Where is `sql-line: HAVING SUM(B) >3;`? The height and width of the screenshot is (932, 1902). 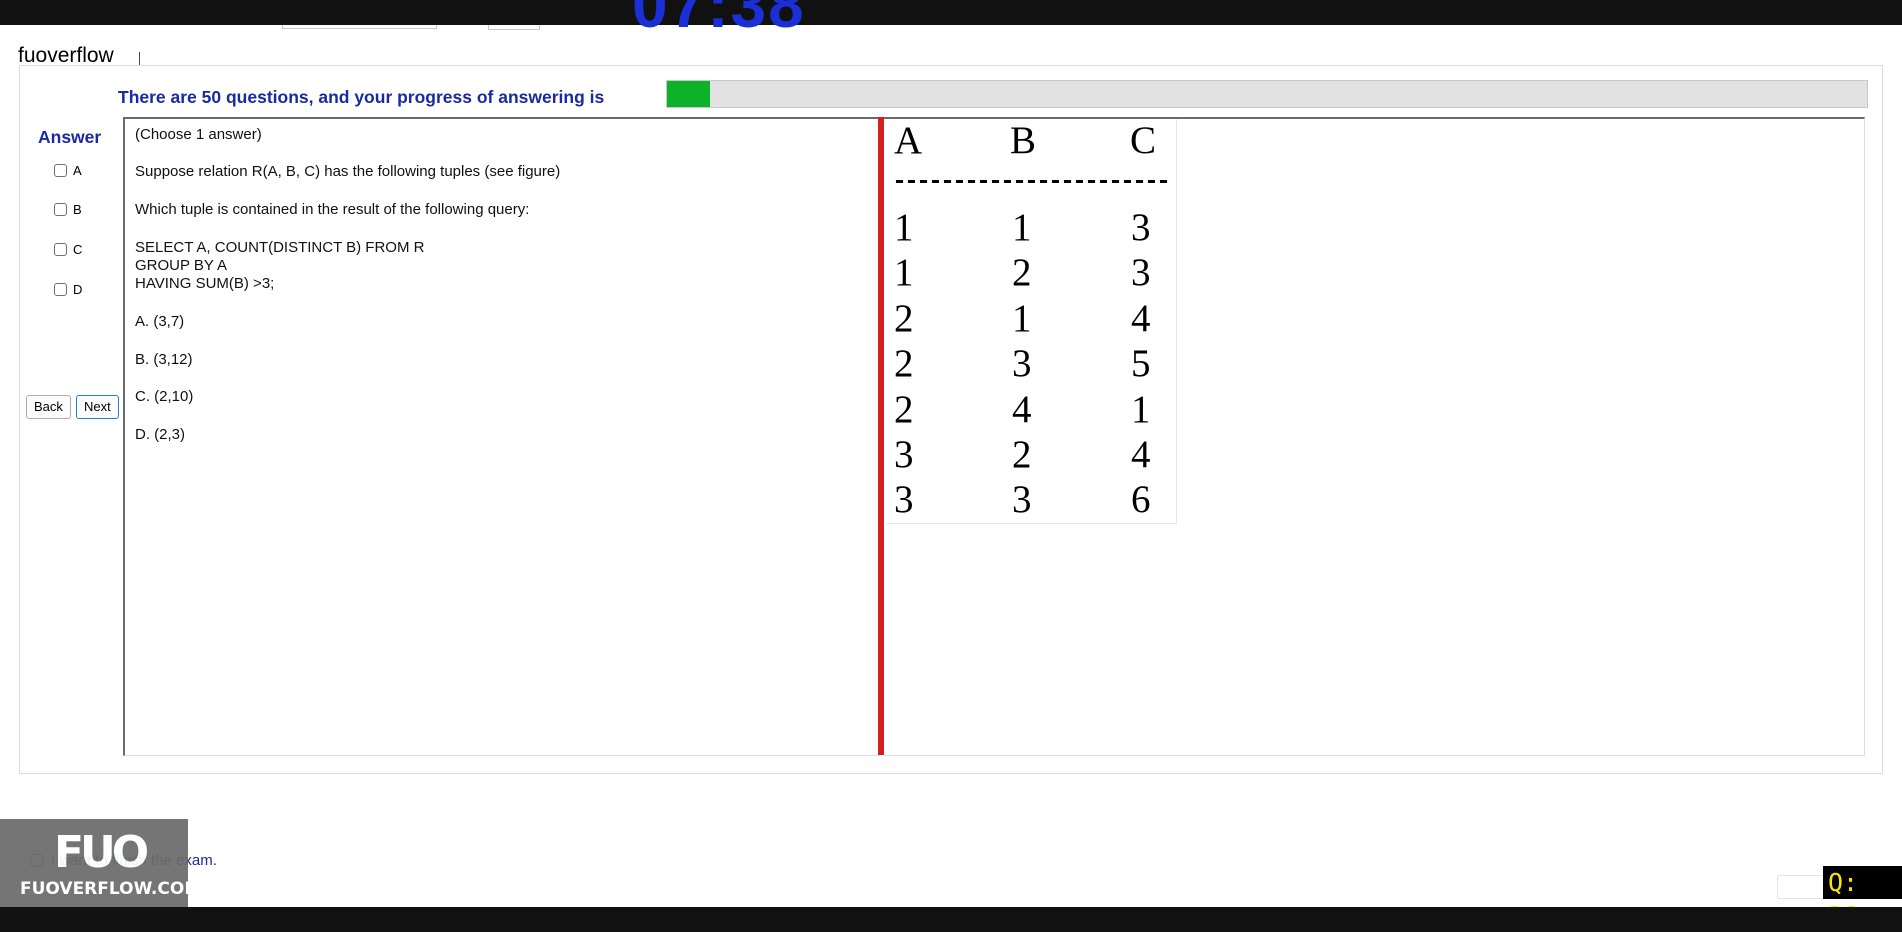
sql-line: HAVING SUM(B) >3; is located at coordinates (205, 283).